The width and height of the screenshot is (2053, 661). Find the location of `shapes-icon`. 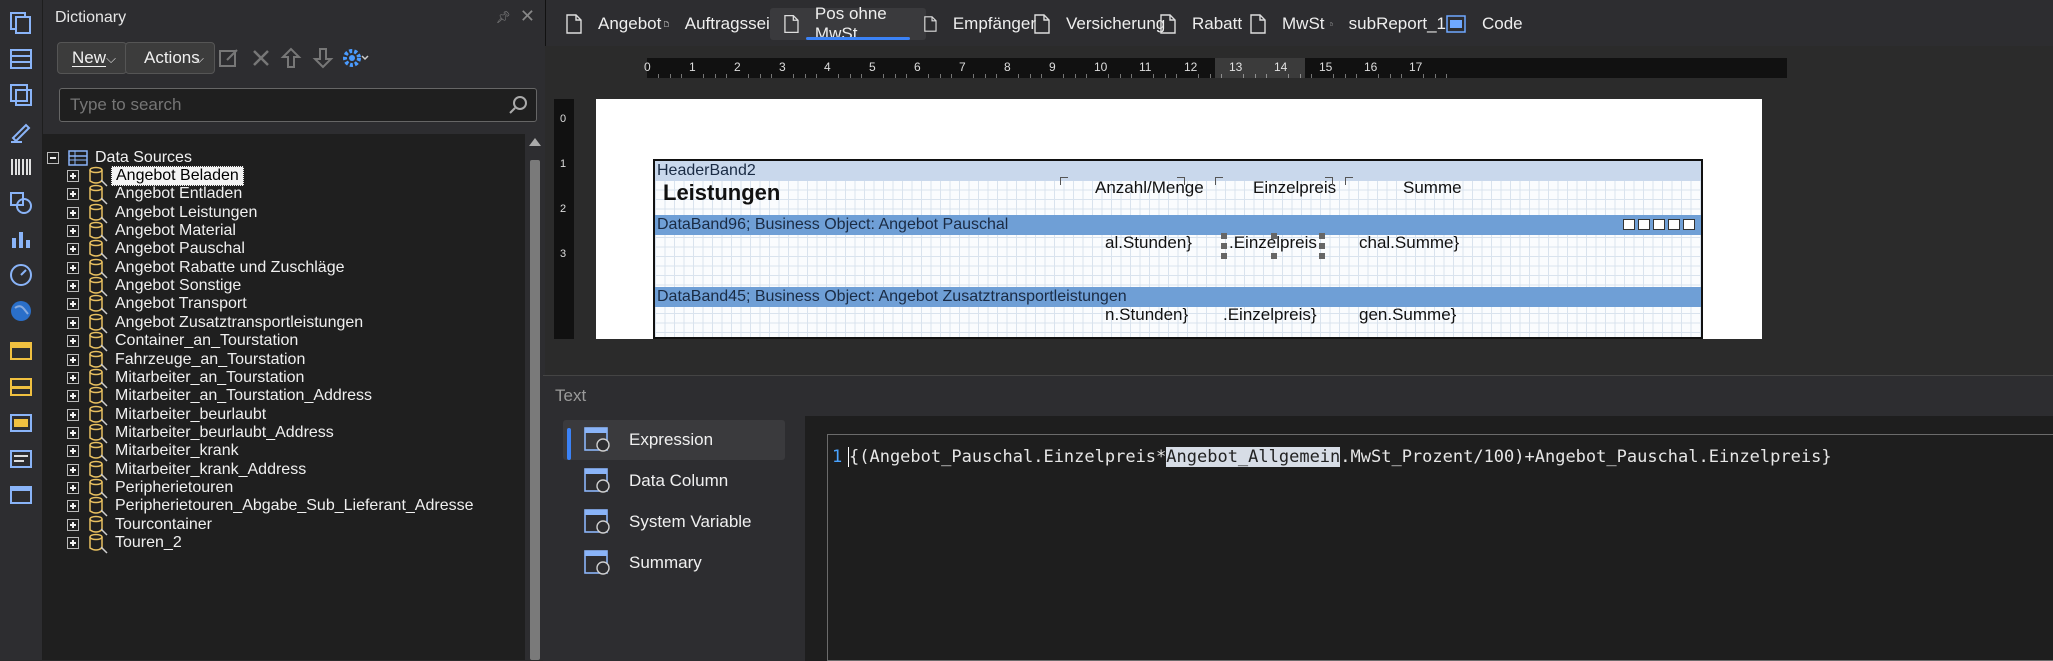

shapes-icon is located at coordinates (21, 203).